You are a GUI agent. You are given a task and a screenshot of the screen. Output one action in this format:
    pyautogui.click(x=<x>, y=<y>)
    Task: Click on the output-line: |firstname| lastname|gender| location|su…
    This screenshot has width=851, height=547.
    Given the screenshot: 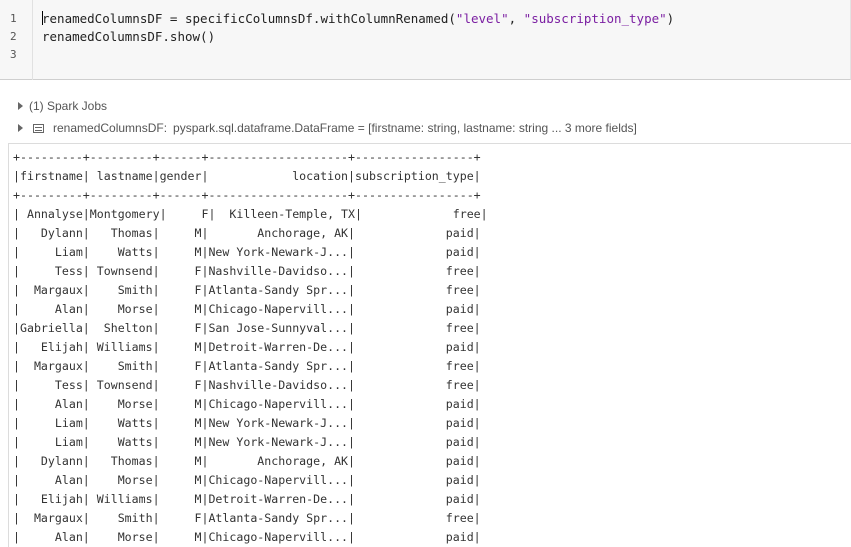 What is the action you would take?
    pyautogui.click(x=247, y=176)
    